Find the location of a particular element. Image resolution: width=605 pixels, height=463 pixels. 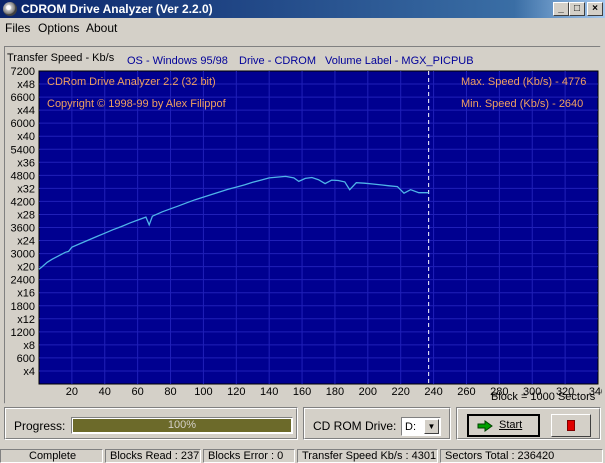

x-tick-label: 260 is located at coordinates (466, 392).